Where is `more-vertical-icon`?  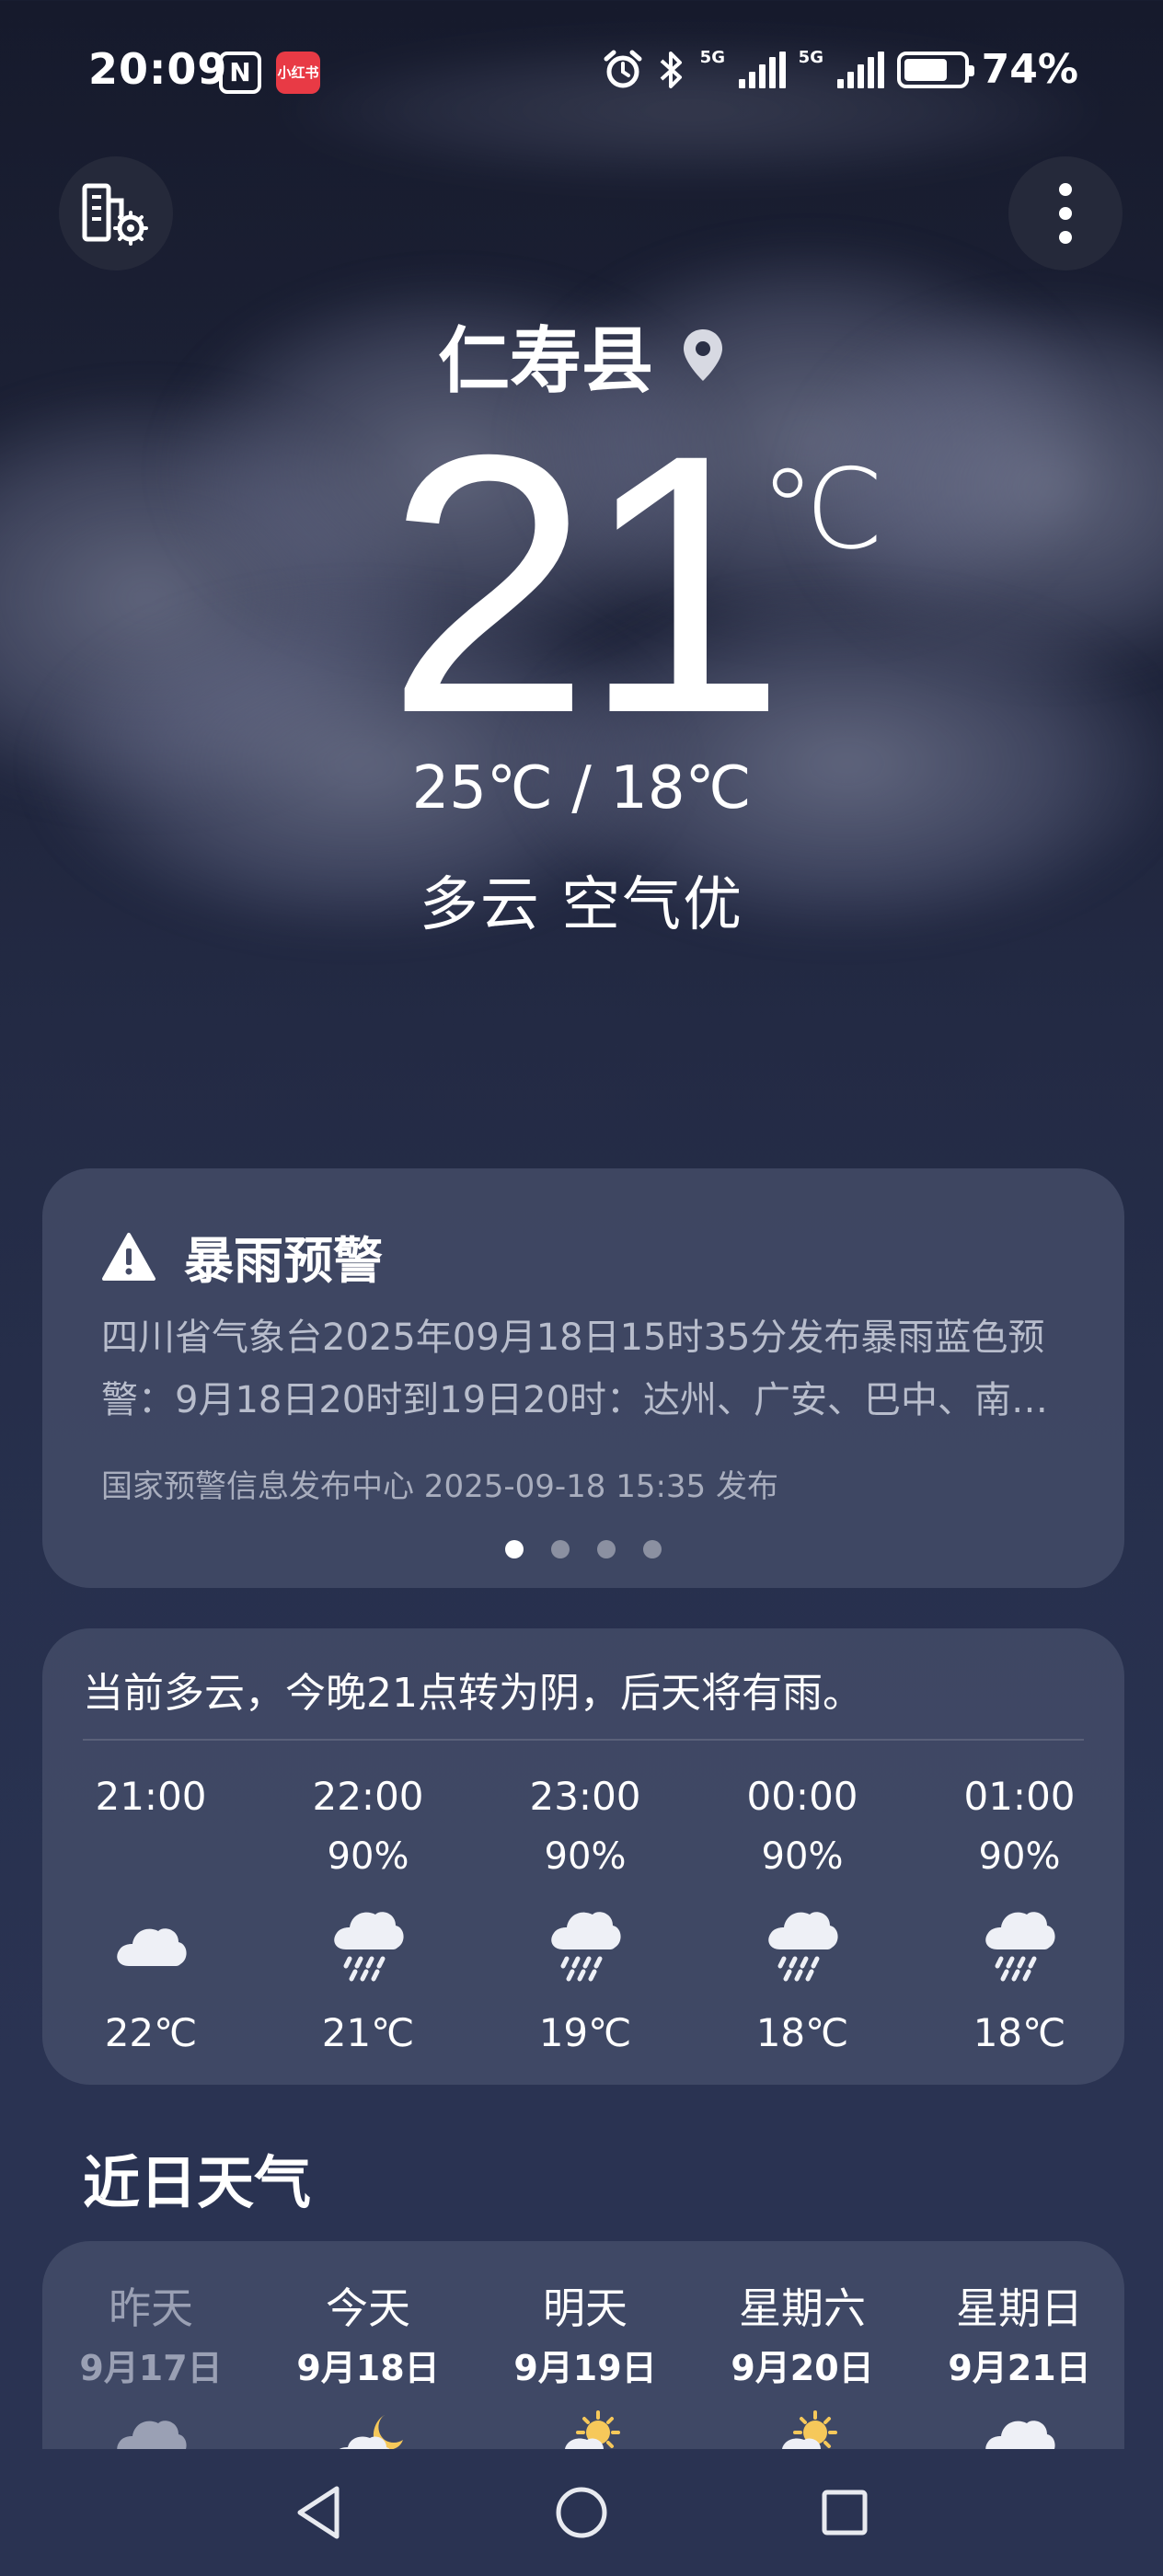
more-vertical-icon is located at coordinates (1065, 213).